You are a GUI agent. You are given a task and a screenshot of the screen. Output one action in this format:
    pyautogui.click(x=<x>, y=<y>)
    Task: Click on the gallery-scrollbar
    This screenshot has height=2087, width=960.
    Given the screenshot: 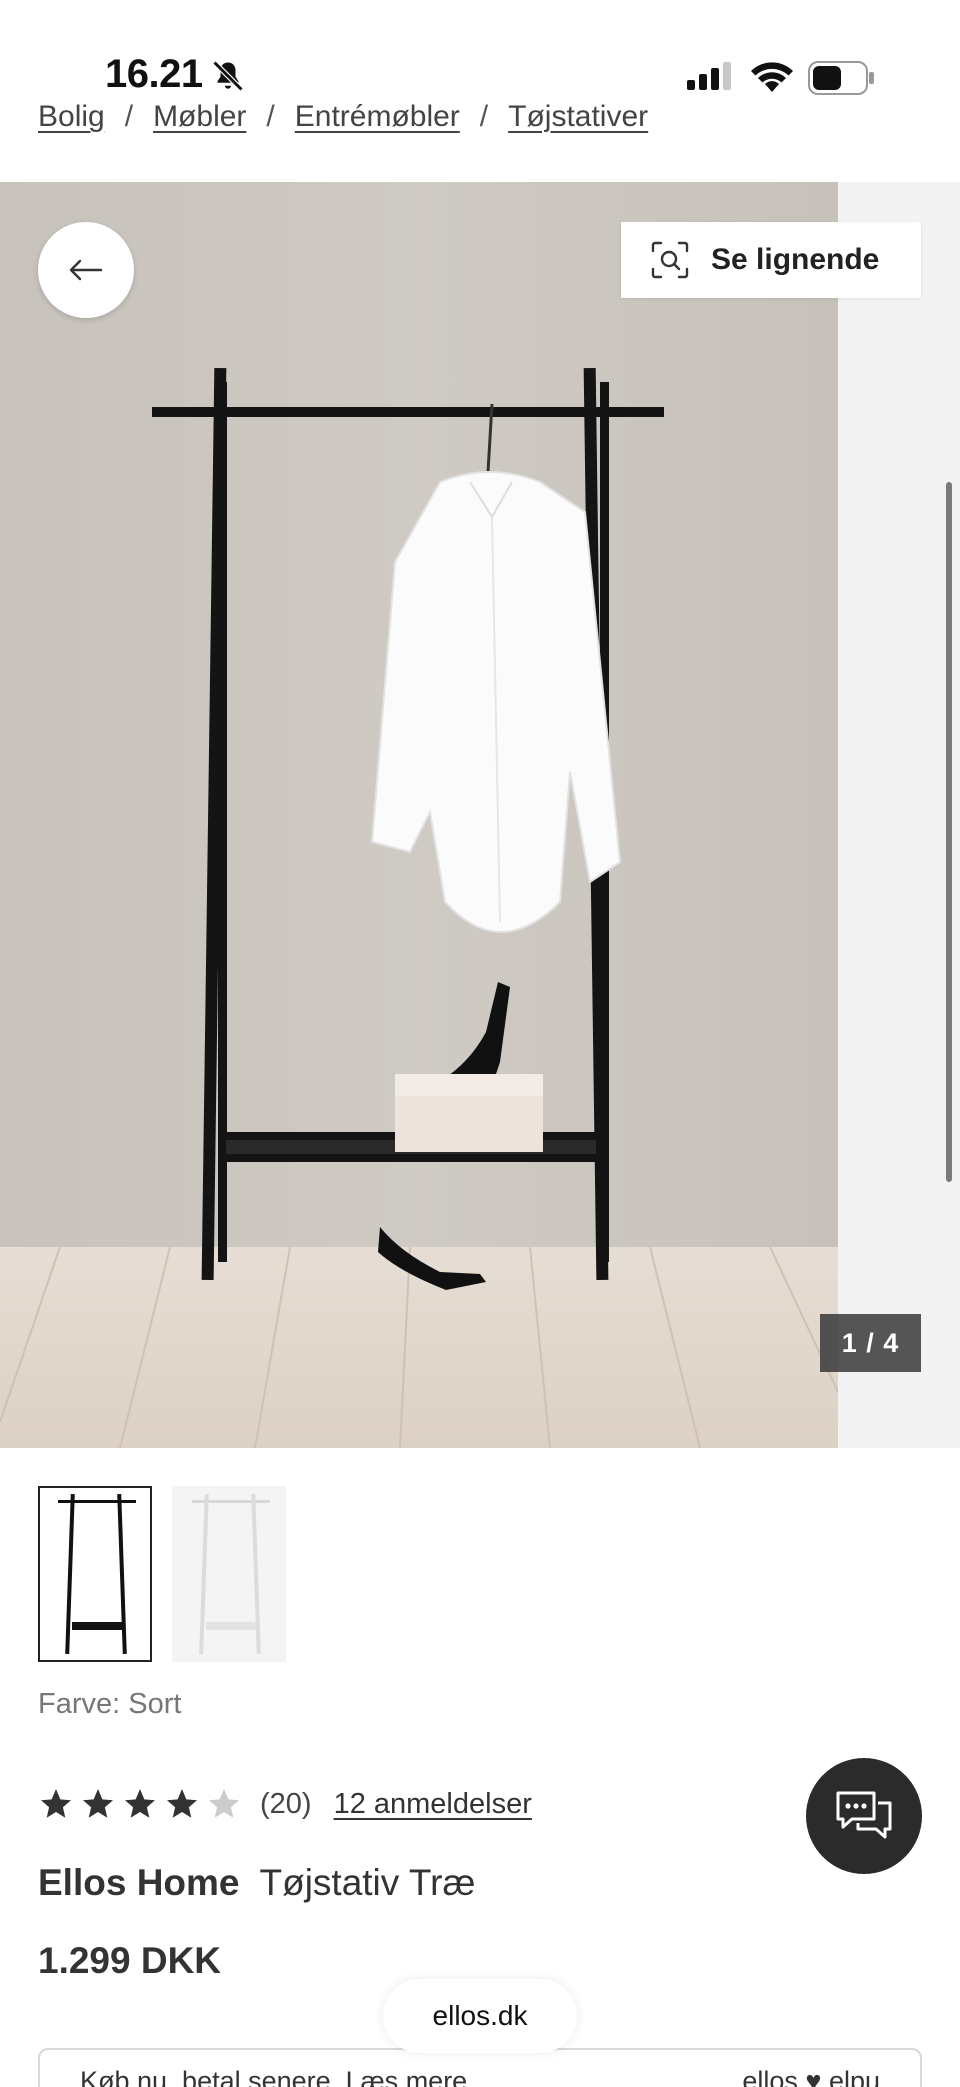 What is the action you would take?
    pyautogui.click(x=949, y=832)
    